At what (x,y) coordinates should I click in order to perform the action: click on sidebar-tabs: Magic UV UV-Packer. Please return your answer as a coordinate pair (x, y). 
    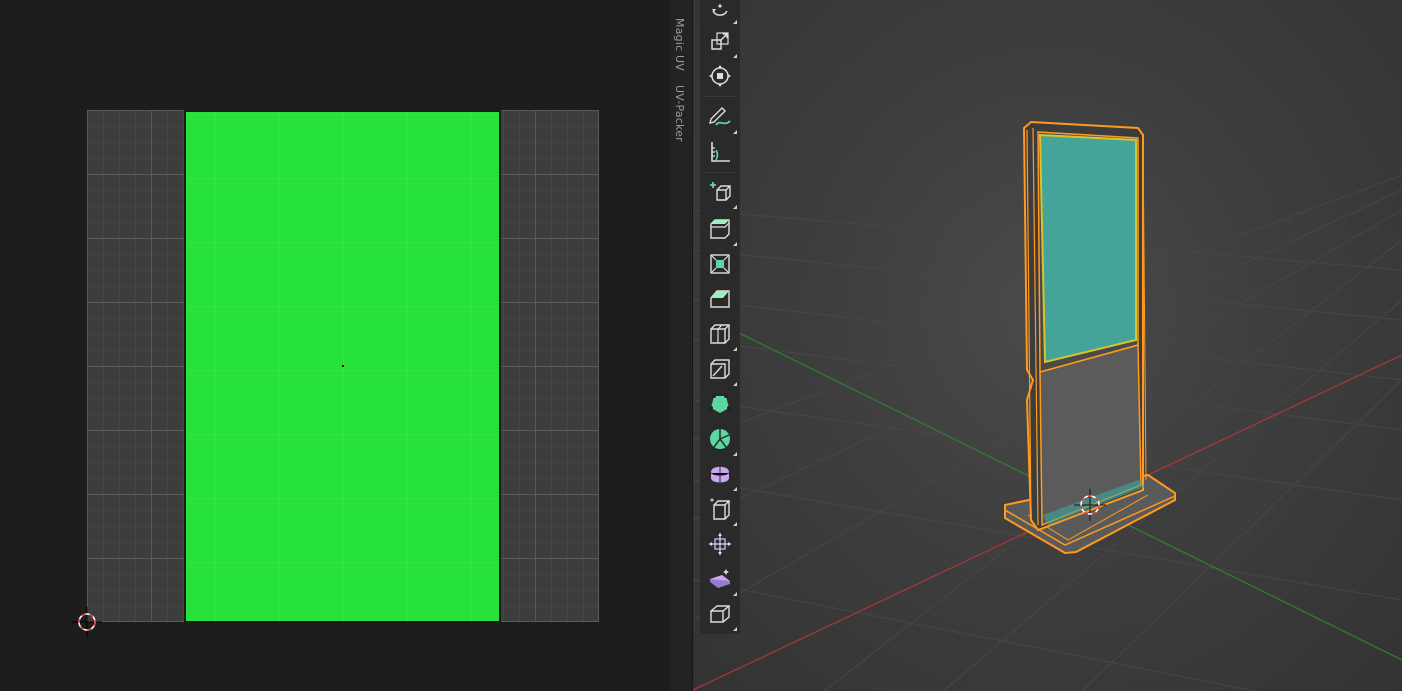
    Looking at the image, I should click on (681, 345).